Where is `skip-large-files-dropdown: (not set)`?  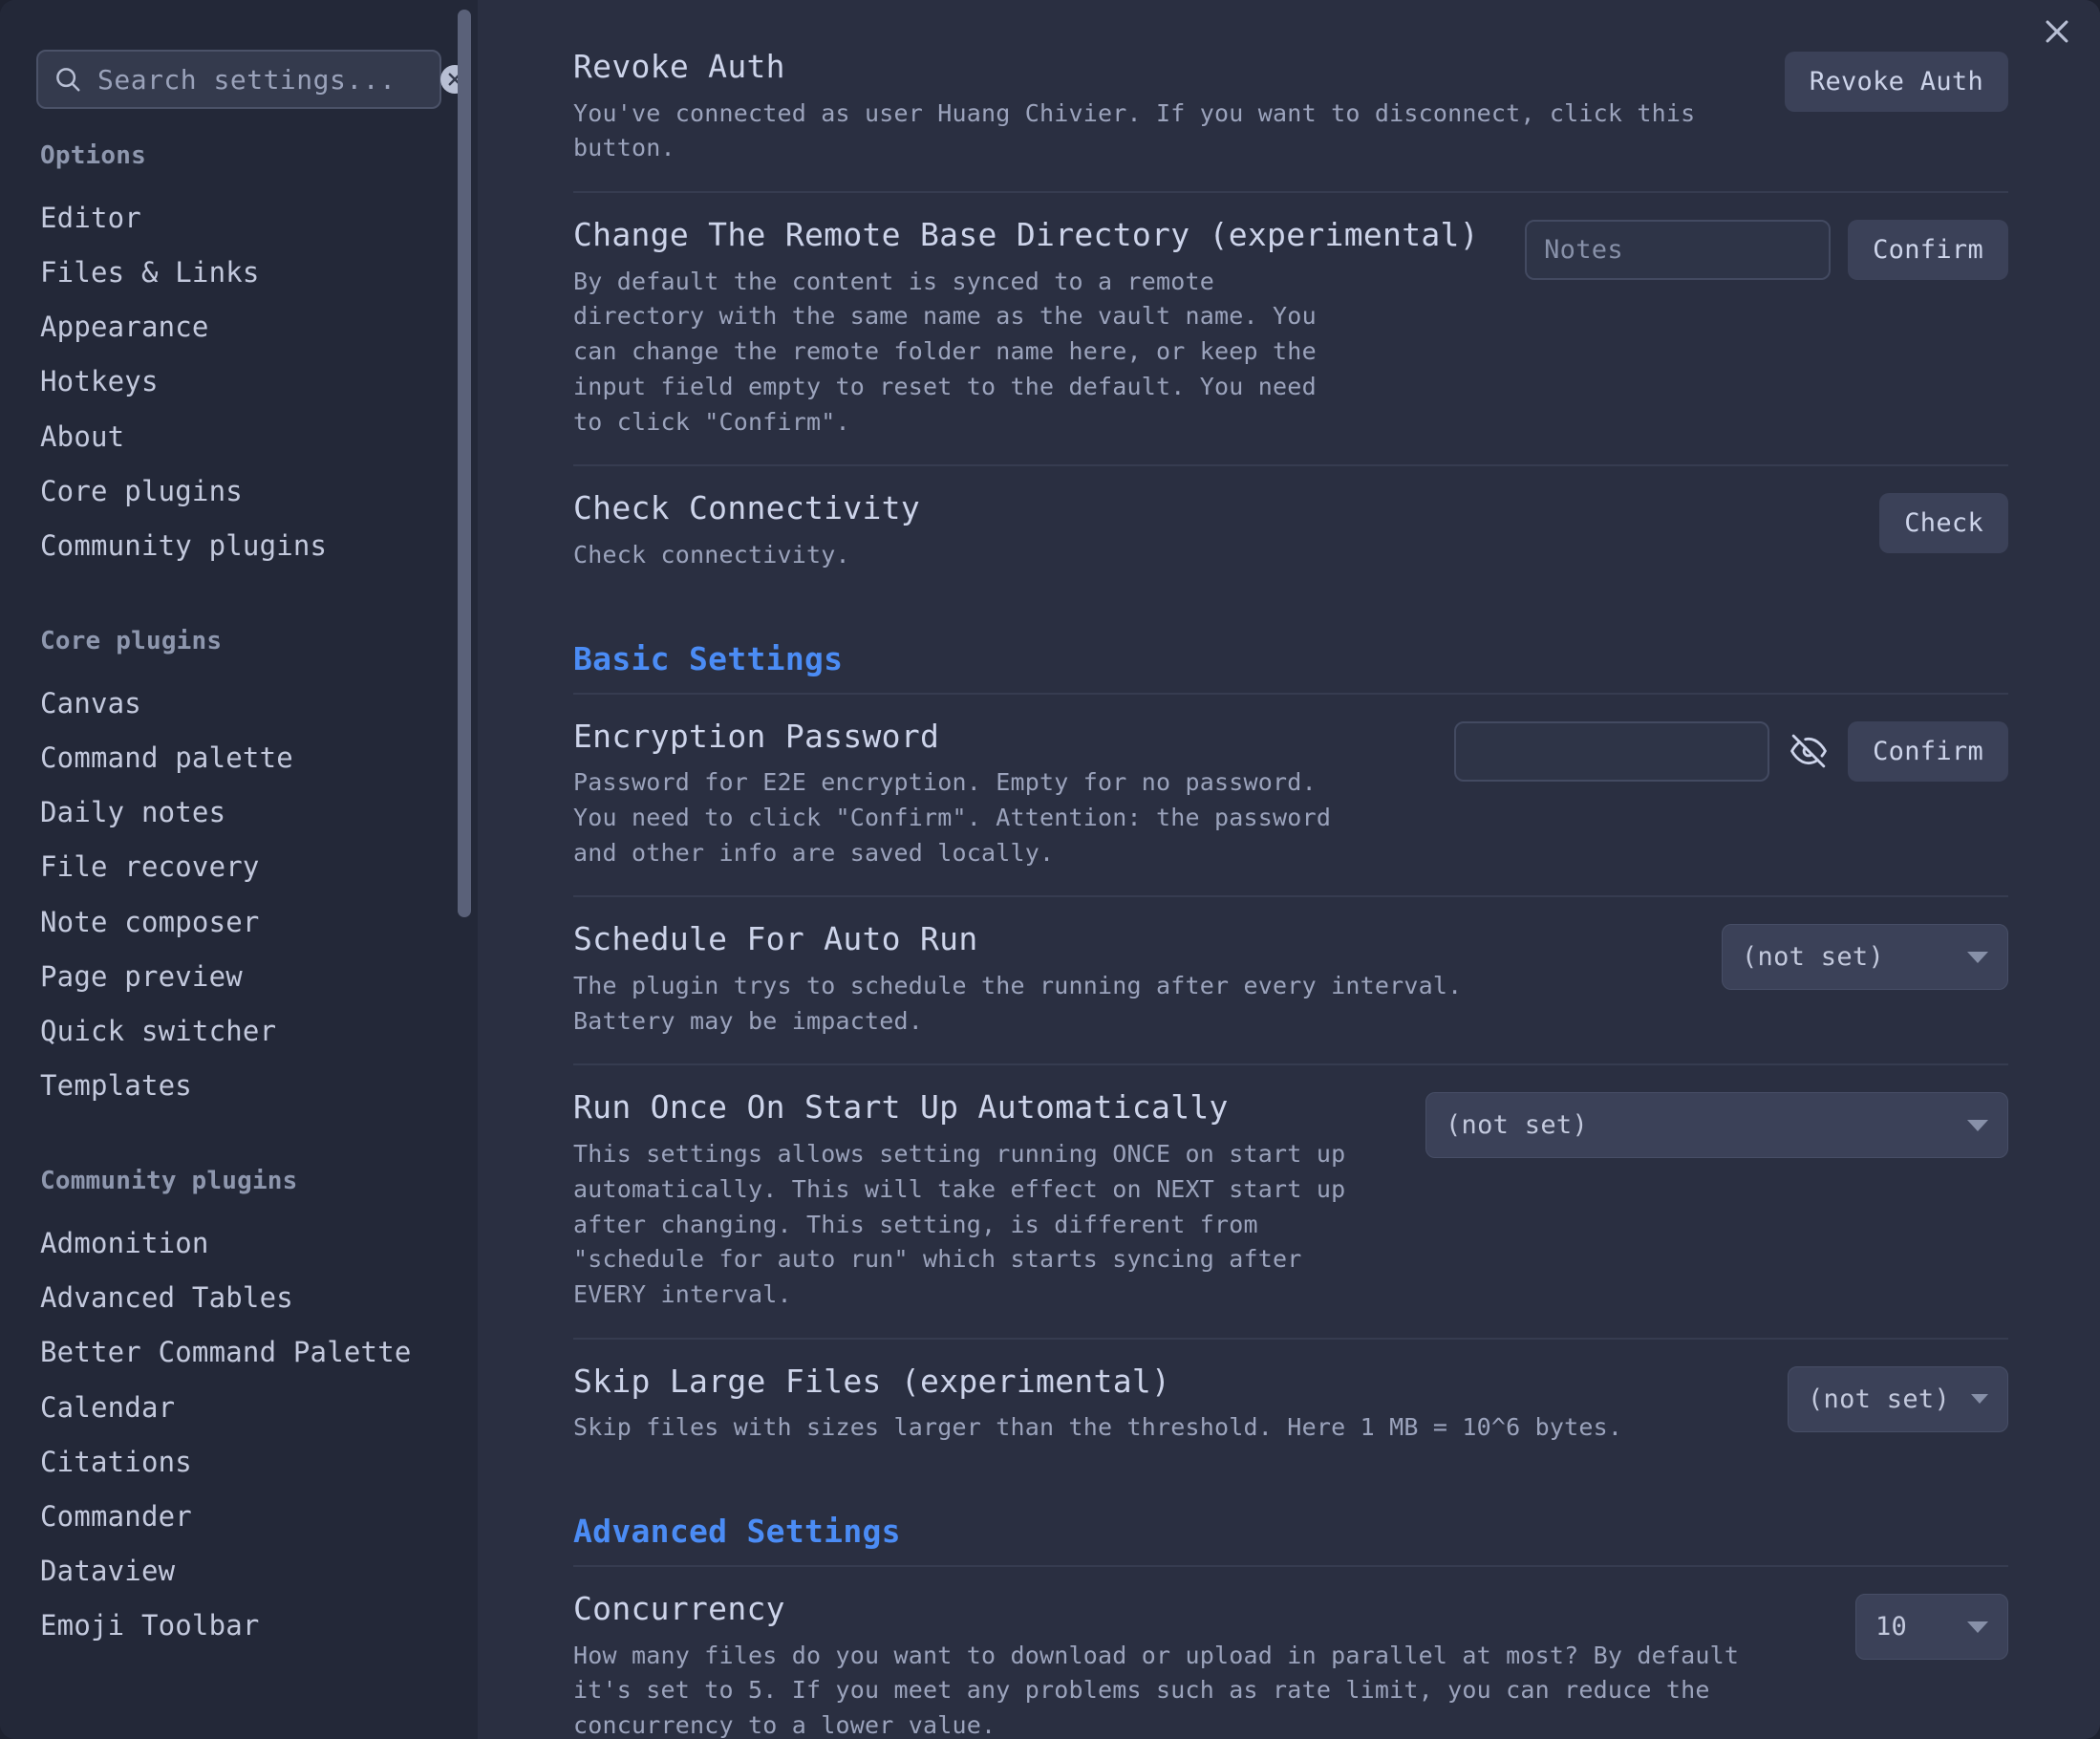
skip-large-files-dropdown: (not set) is located at coordinates (1898, 1398).